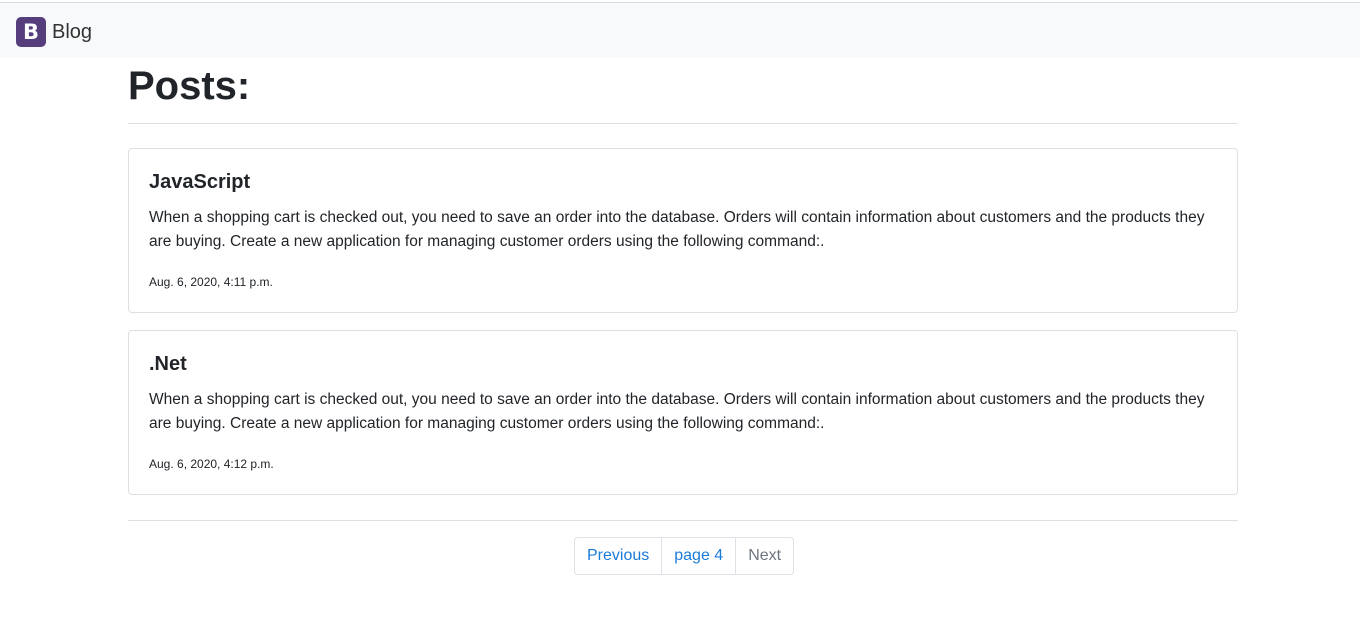  I want to click on post-date: Aug. 6, 2020, 4:12 p.m., so click(211, 464).